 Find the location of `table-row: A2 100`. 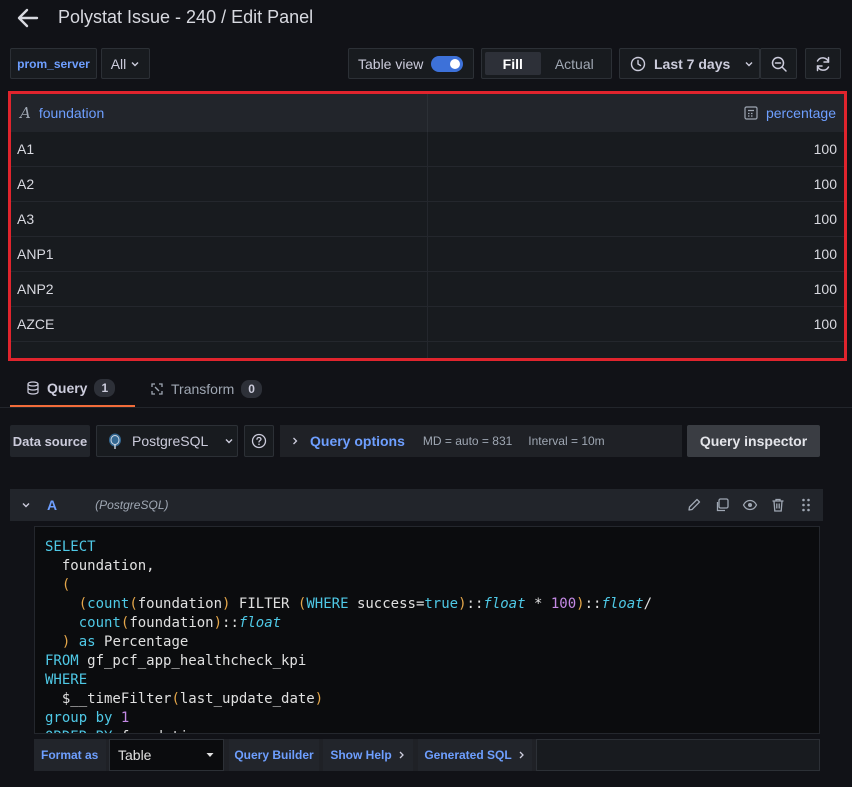

table-row: A2 100 is located at coordinates (427, 184).